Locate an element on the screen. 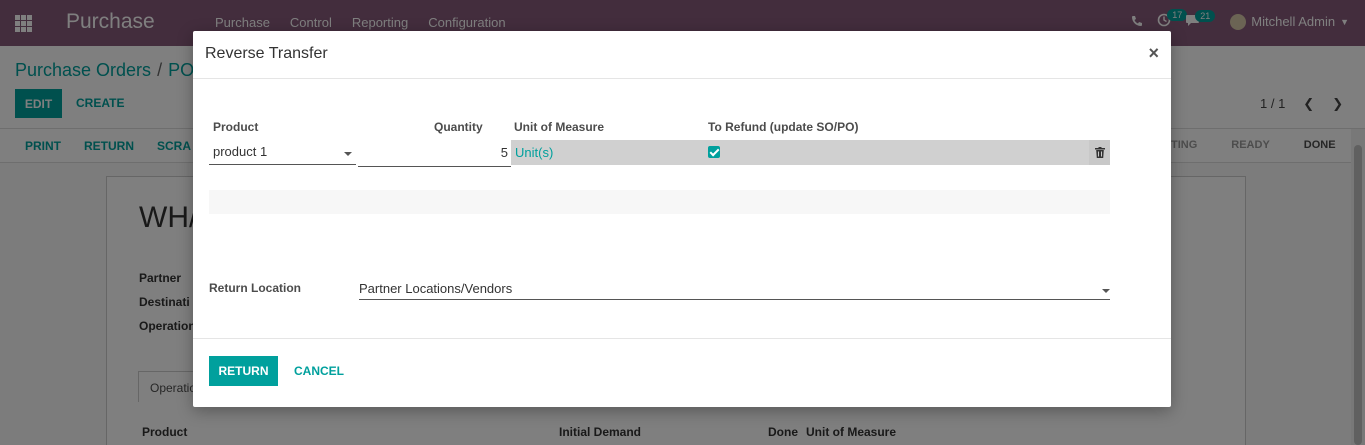  modal-header: Reverse Transfer × is located at coordinates (682, 55).